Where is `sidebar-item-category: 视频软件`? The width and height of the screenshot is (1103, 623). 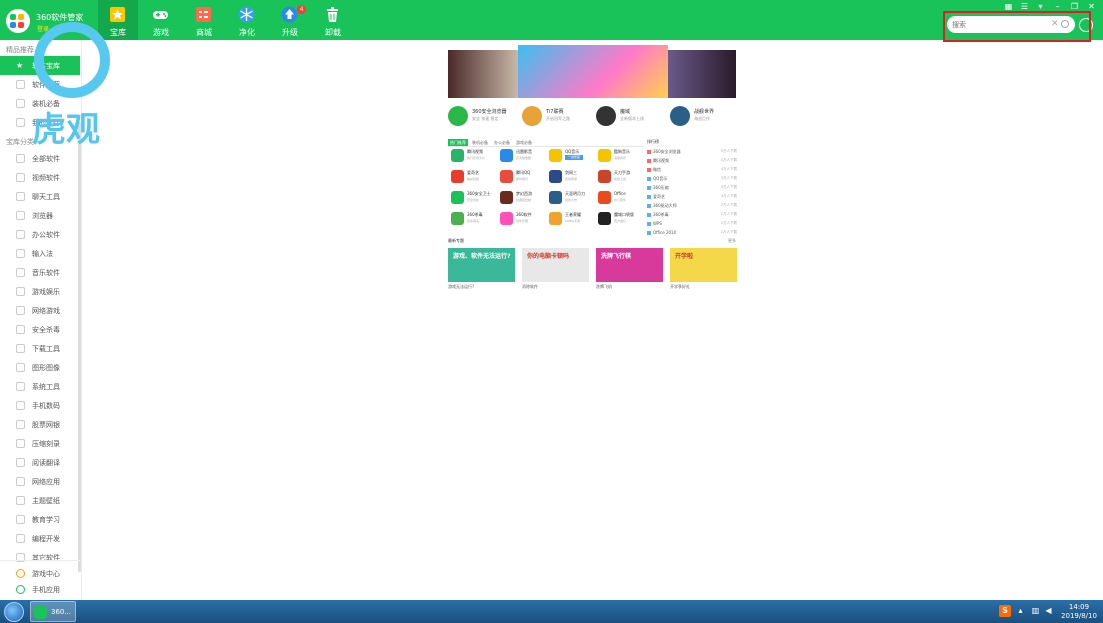
sidebar-item-category: 视频软件 is located at coordinates (40, 177).